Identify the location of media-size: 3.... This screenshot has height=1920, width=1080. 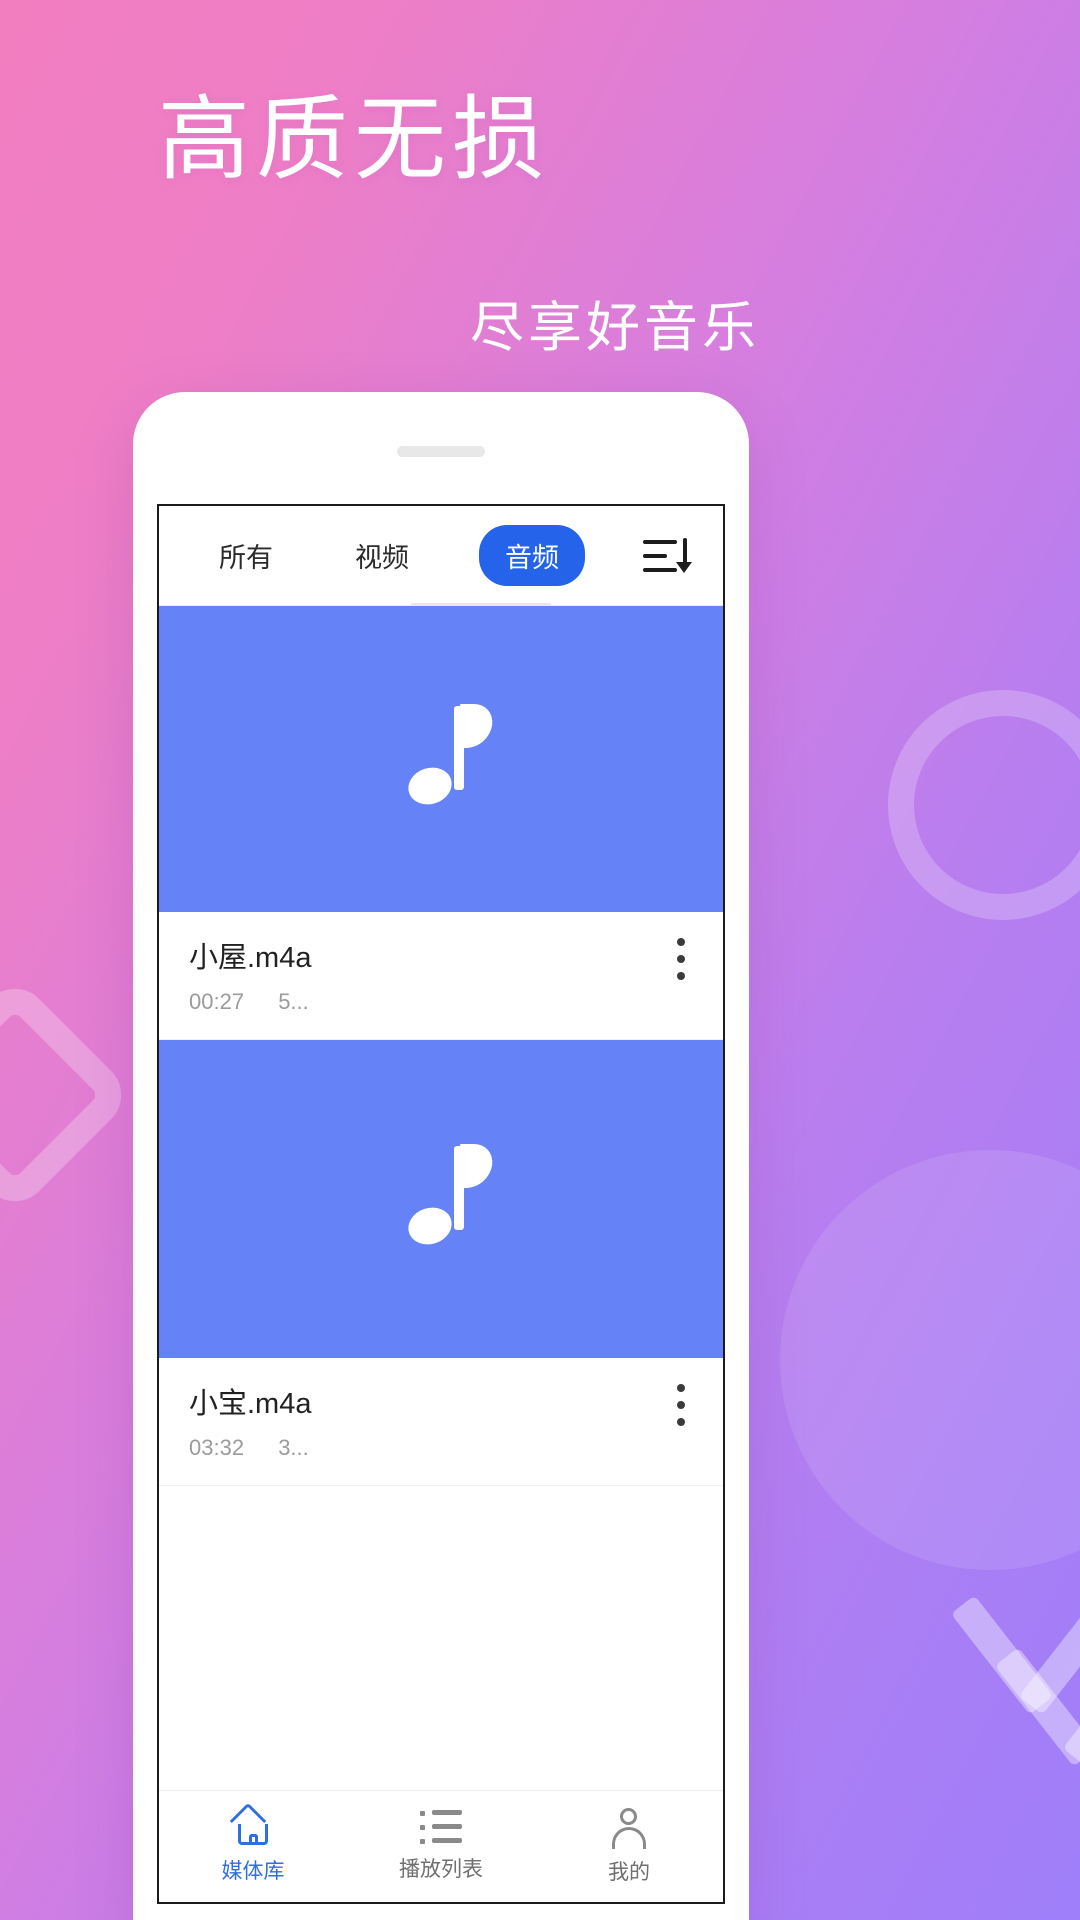
(293, 1447).